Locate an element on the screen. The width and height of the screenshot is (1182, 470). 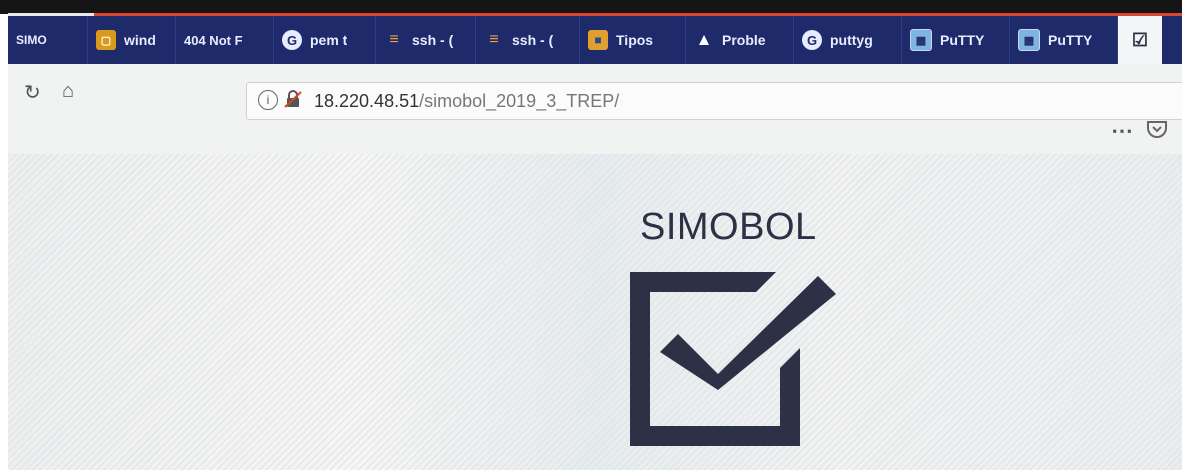
tab-label: wind is located at coordinates (140, 40).